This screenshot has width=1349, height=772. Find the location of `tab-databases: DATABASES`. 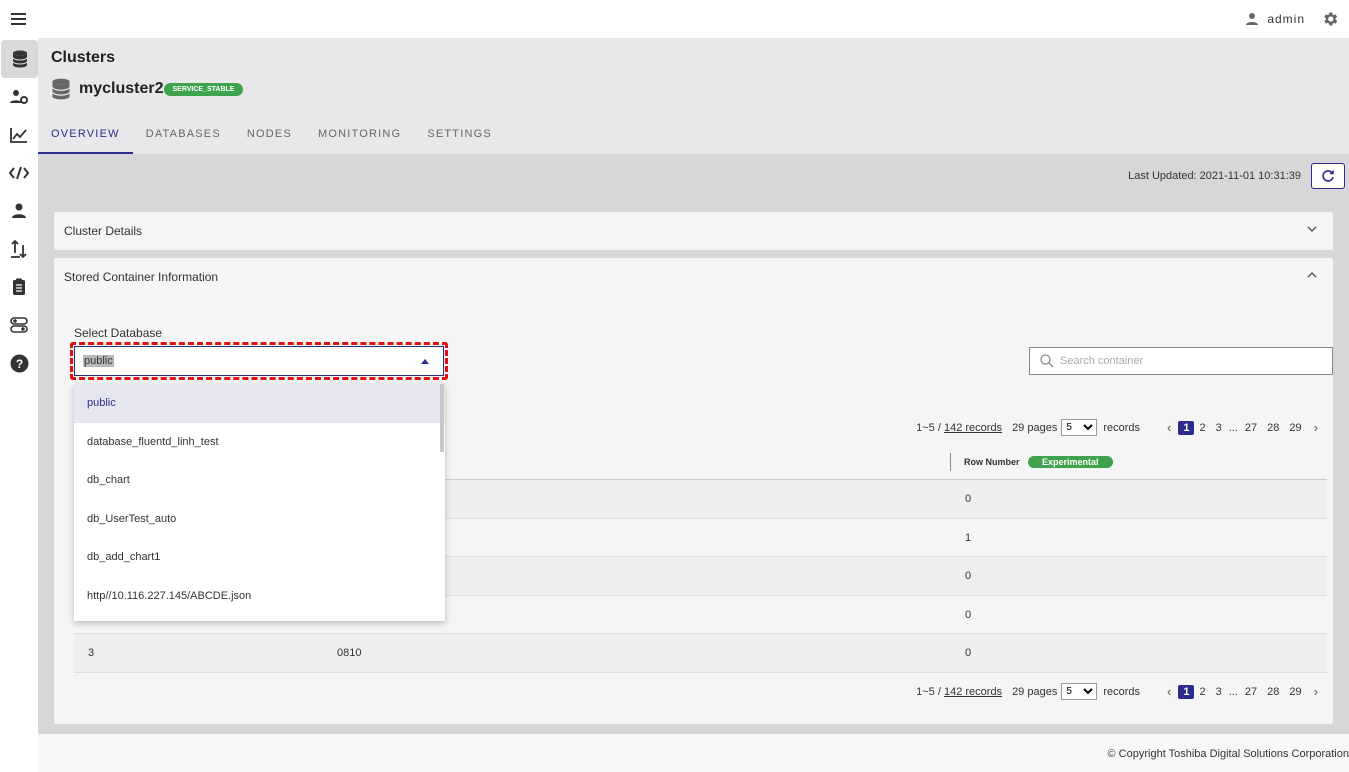

tab-databases: DATABASES is located at coordinates (183, 138).